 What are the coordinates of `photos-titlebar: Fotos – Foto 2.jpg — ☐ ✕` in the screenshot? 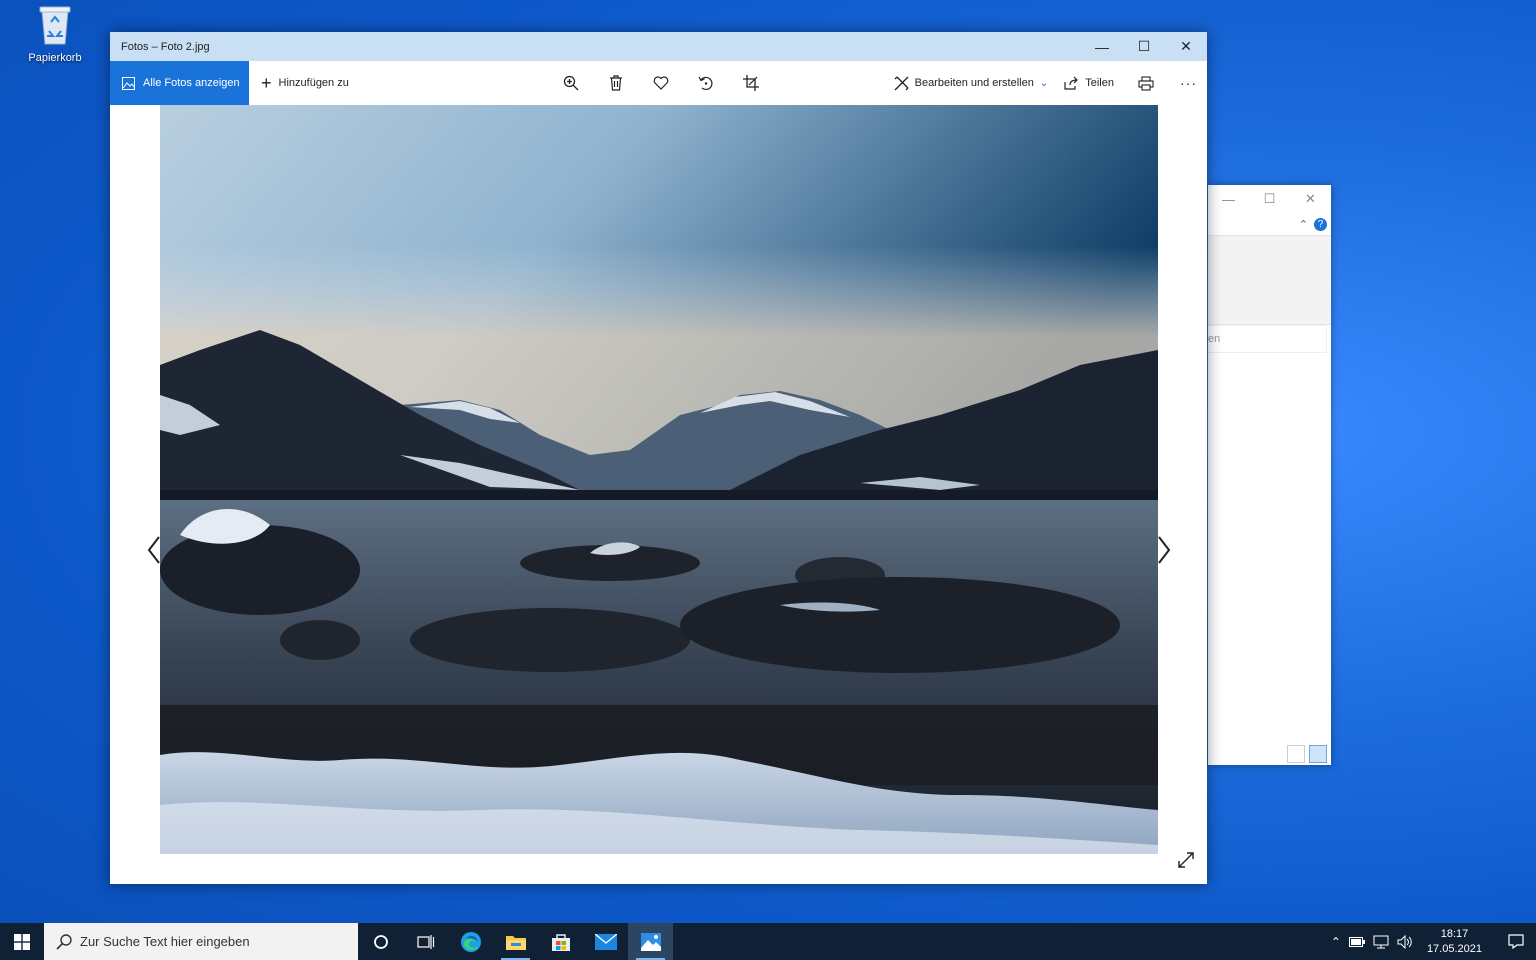 It's located at (658, 46).